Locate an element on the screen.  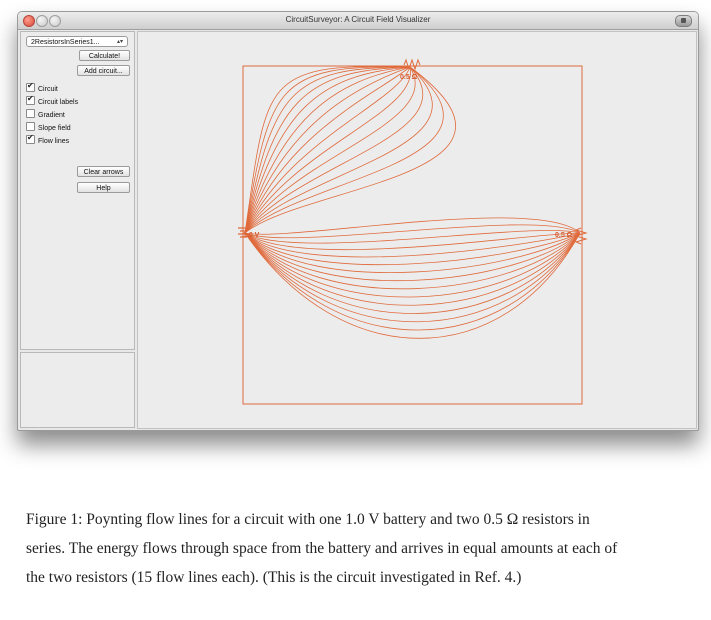
circuit-select: 2ResistorsInSeries1... ▴▾ is located at coordinates (77, 41).